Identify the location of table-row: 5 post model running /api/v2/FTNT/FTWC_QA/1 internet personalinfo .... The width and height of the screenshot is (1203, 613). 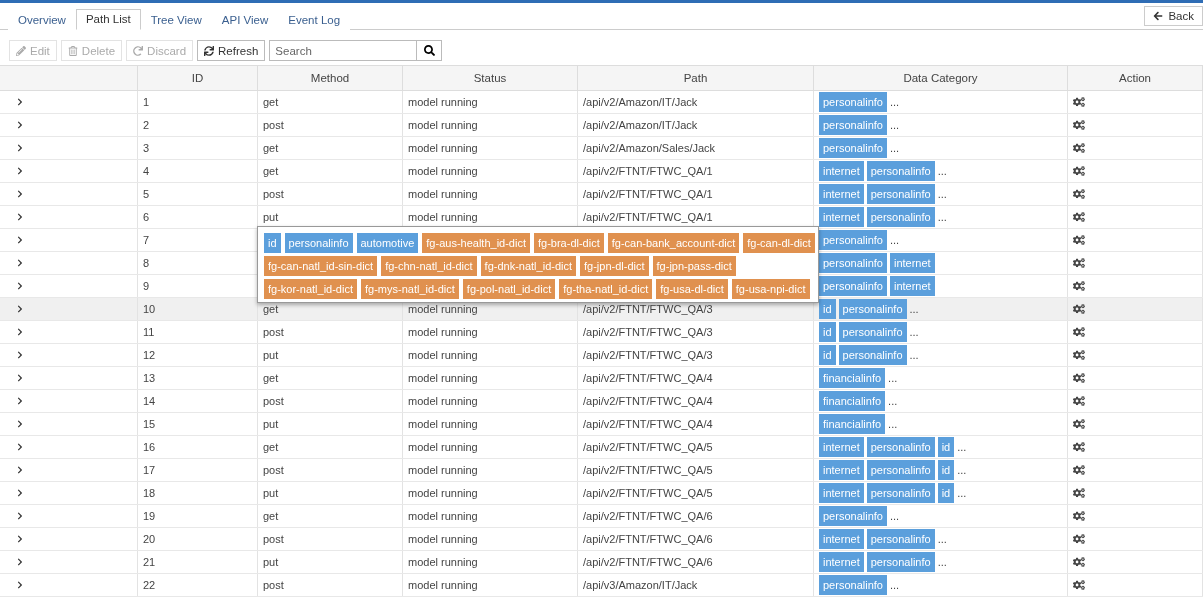
(601, 194).